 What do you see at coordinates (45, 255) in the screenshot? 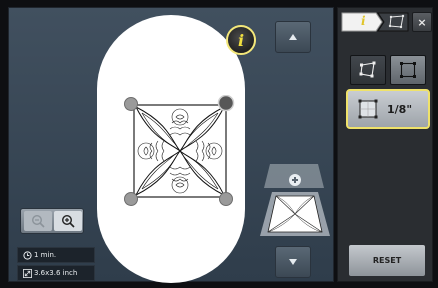
I see `stitch-time-value: 1 min.` at bounding box center [45, 255].